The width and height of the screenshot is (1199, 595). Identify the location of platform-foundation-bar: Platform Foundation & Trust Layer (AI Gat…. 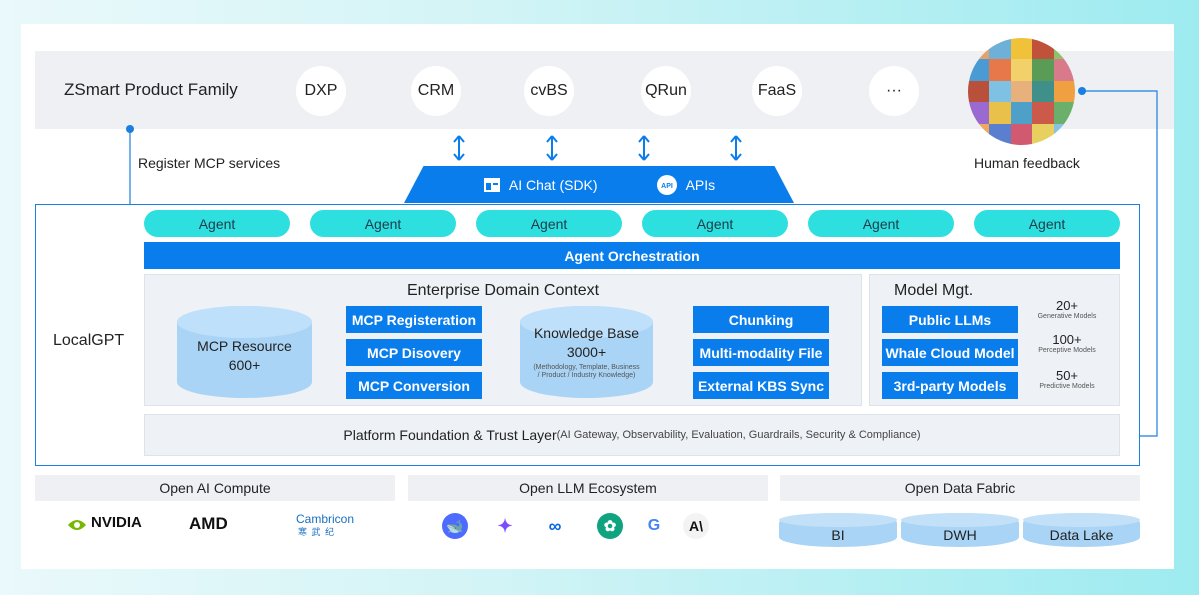
(632, 435).